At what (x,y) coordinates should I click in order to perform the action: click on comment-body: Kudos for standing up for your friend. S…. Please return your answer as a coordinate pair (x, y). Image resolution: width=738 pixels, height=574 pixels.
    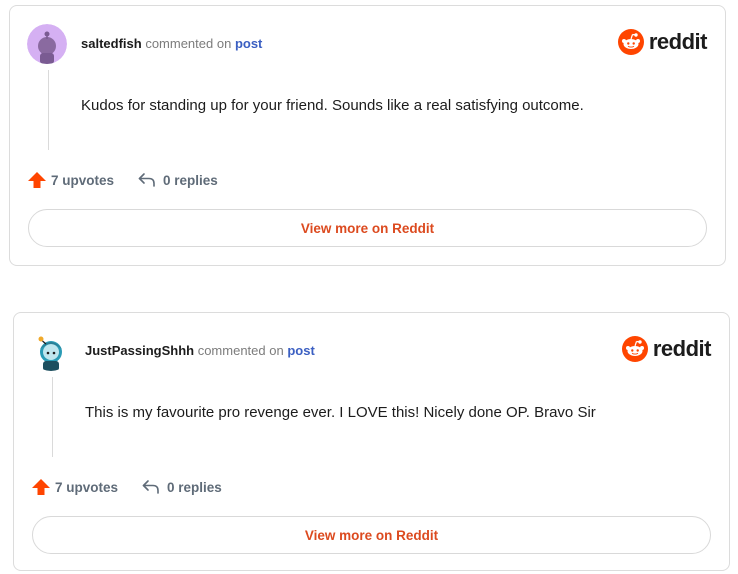
    Looking at the image, I should click on (332, 105).